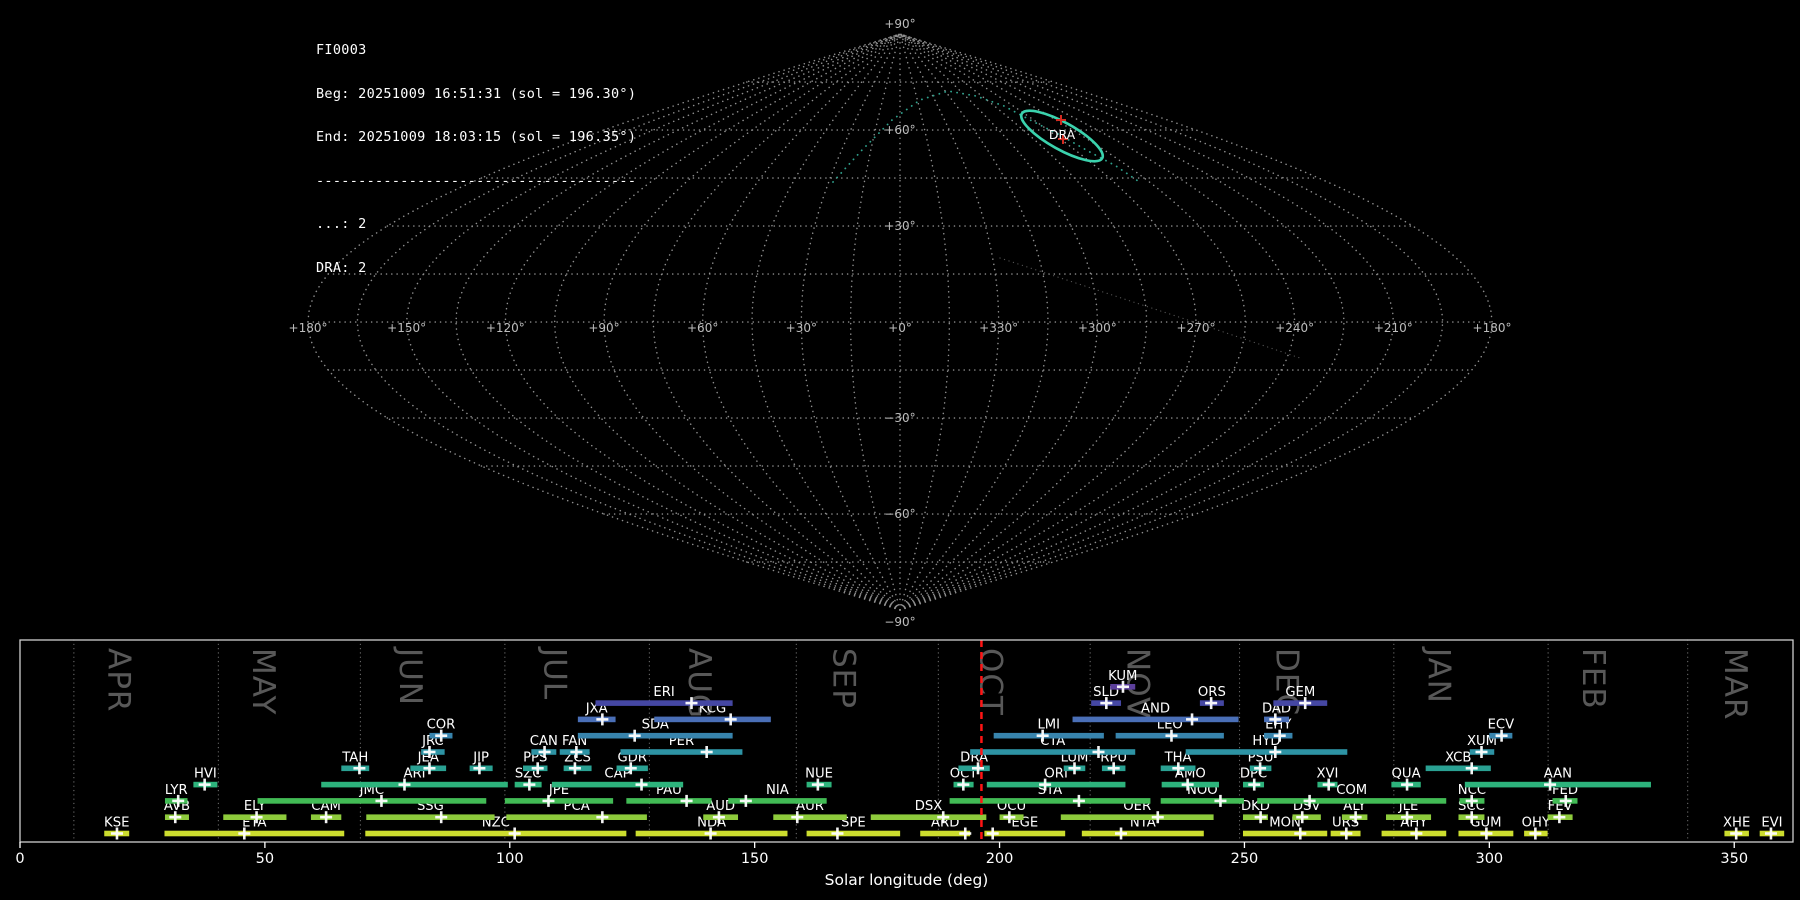 The height and width of the screenshot is (900, 1800). What do you see at coordinates (1735, 684) in the screenshot?
I see `month-label-MAR: MAR` at bounding box center [1735, 684].